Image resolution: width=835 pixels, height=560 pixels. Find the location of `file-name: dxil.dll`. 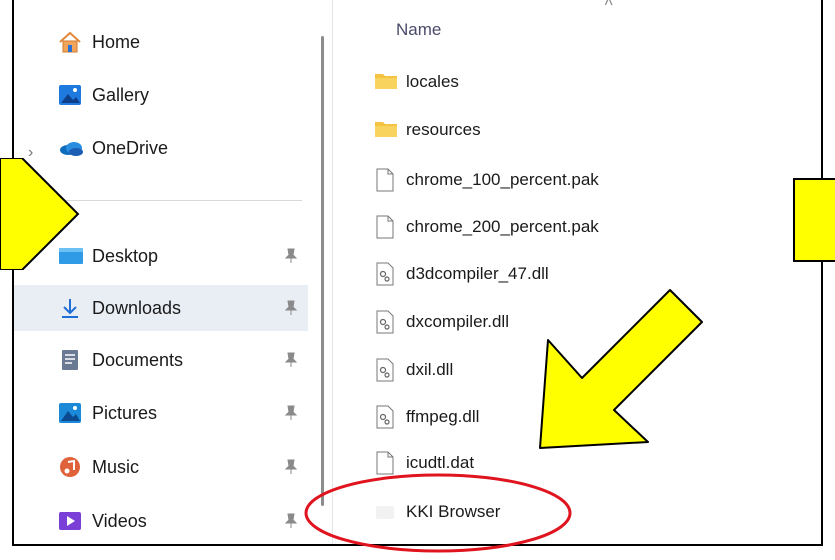

file-name: dxil.dll is located at coordinates (430, 369).